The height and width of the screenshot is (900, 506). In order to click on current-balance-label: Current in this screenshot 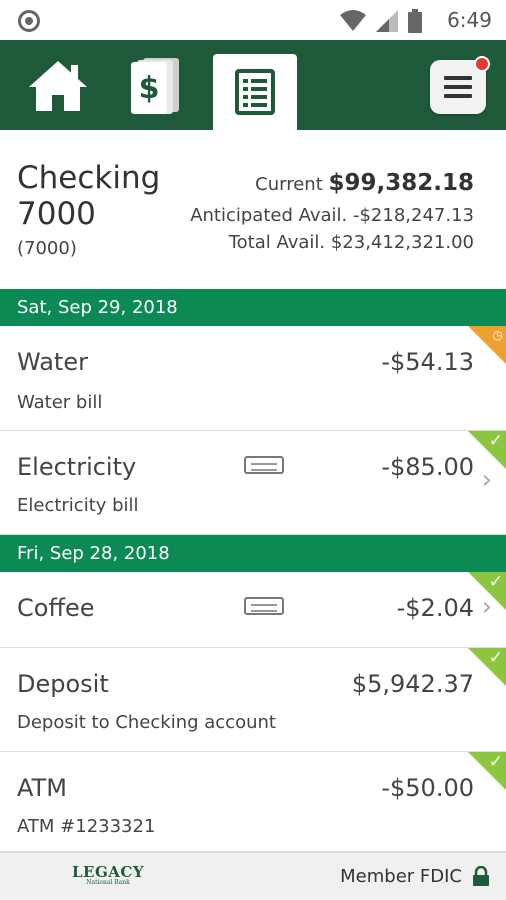, I will do `click(289, 184)`.